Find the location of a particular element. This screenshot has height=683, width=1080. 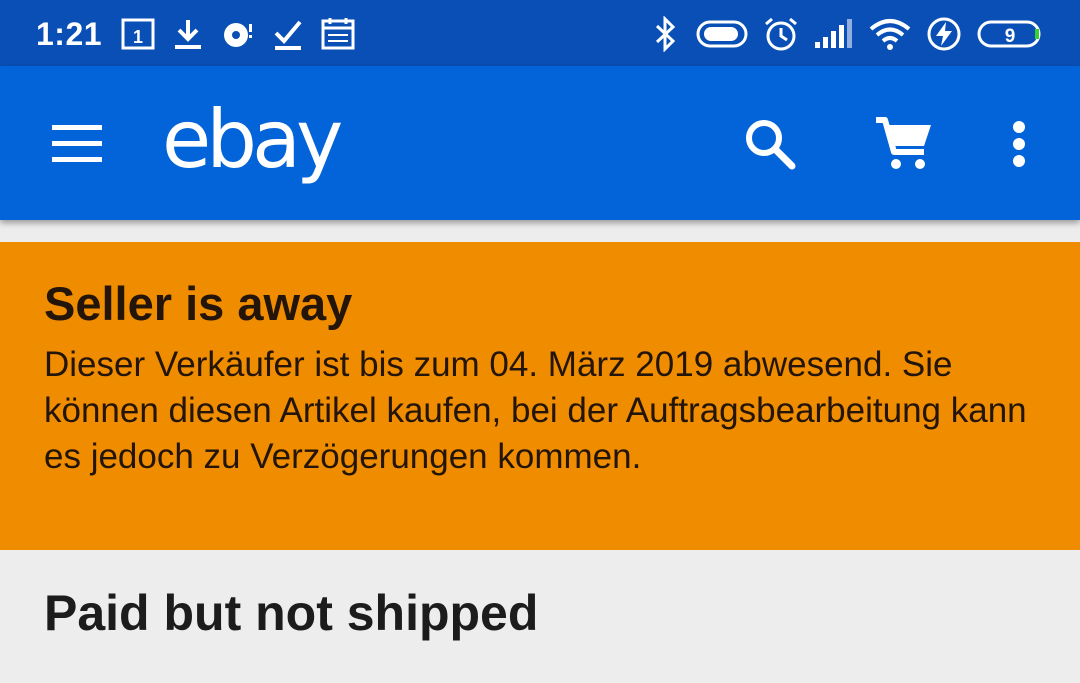

signal-icon is located at coordinates (834, 34).